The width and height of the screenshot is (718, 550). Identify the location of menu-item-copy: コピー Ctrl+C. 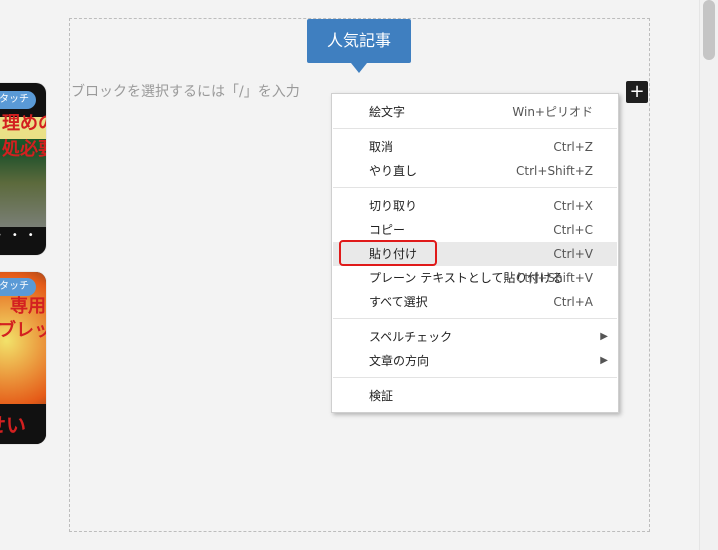
(475, 230).